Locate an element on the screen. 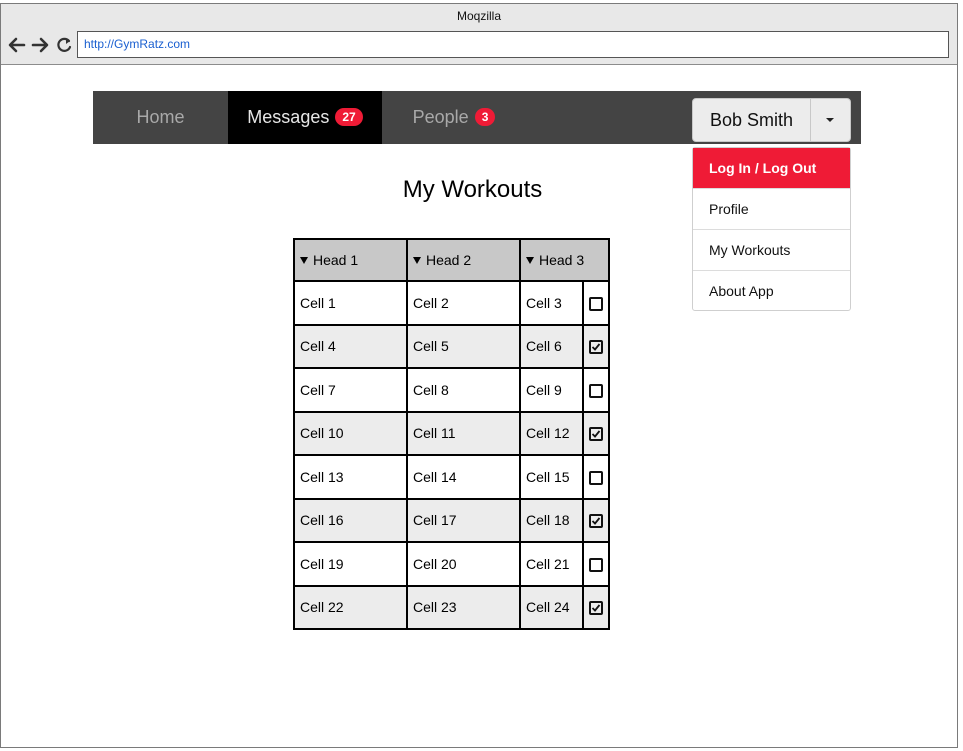 The width and height of the screenshot is (963, 751). table-cell: Cell 20 is located at coordinates (463, 564).